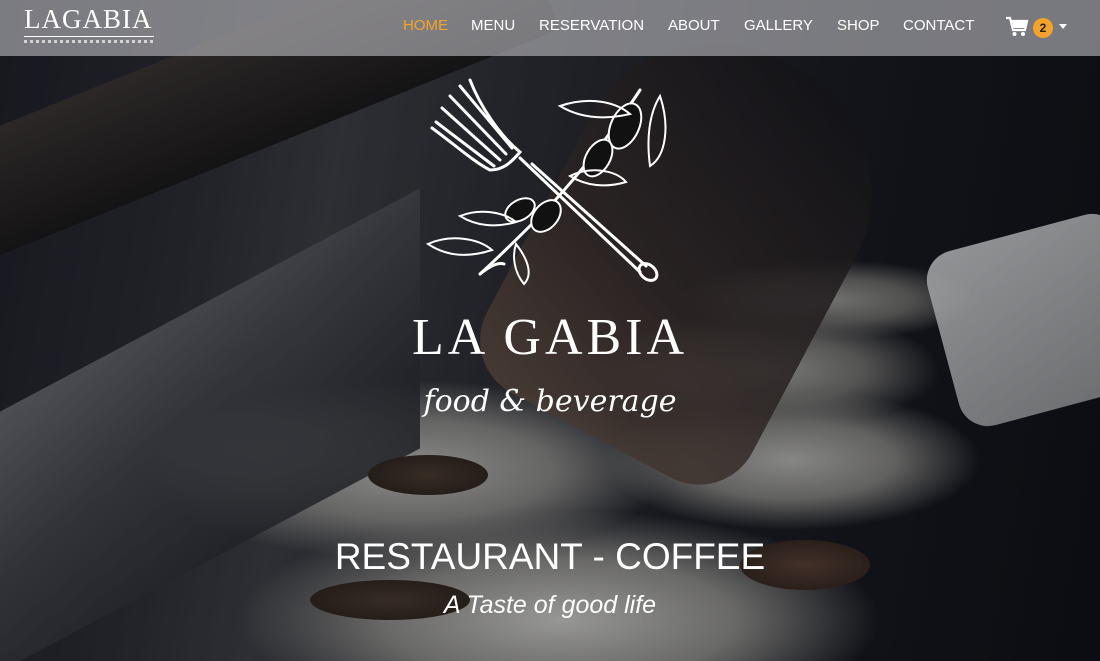  I want to click on nav-gallery: GALLERY, so click(778, 25).